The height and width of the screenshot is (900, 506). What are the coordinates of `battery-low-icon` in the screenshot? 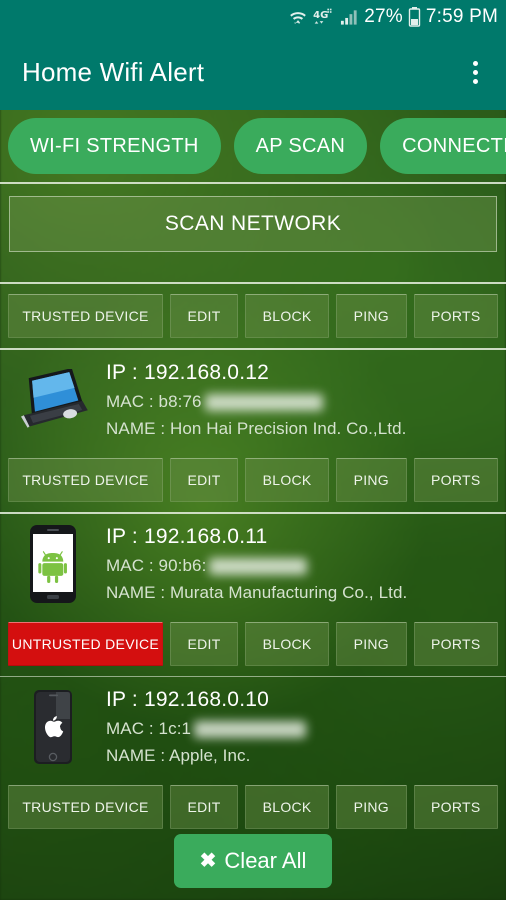 It's located at (414, 17).